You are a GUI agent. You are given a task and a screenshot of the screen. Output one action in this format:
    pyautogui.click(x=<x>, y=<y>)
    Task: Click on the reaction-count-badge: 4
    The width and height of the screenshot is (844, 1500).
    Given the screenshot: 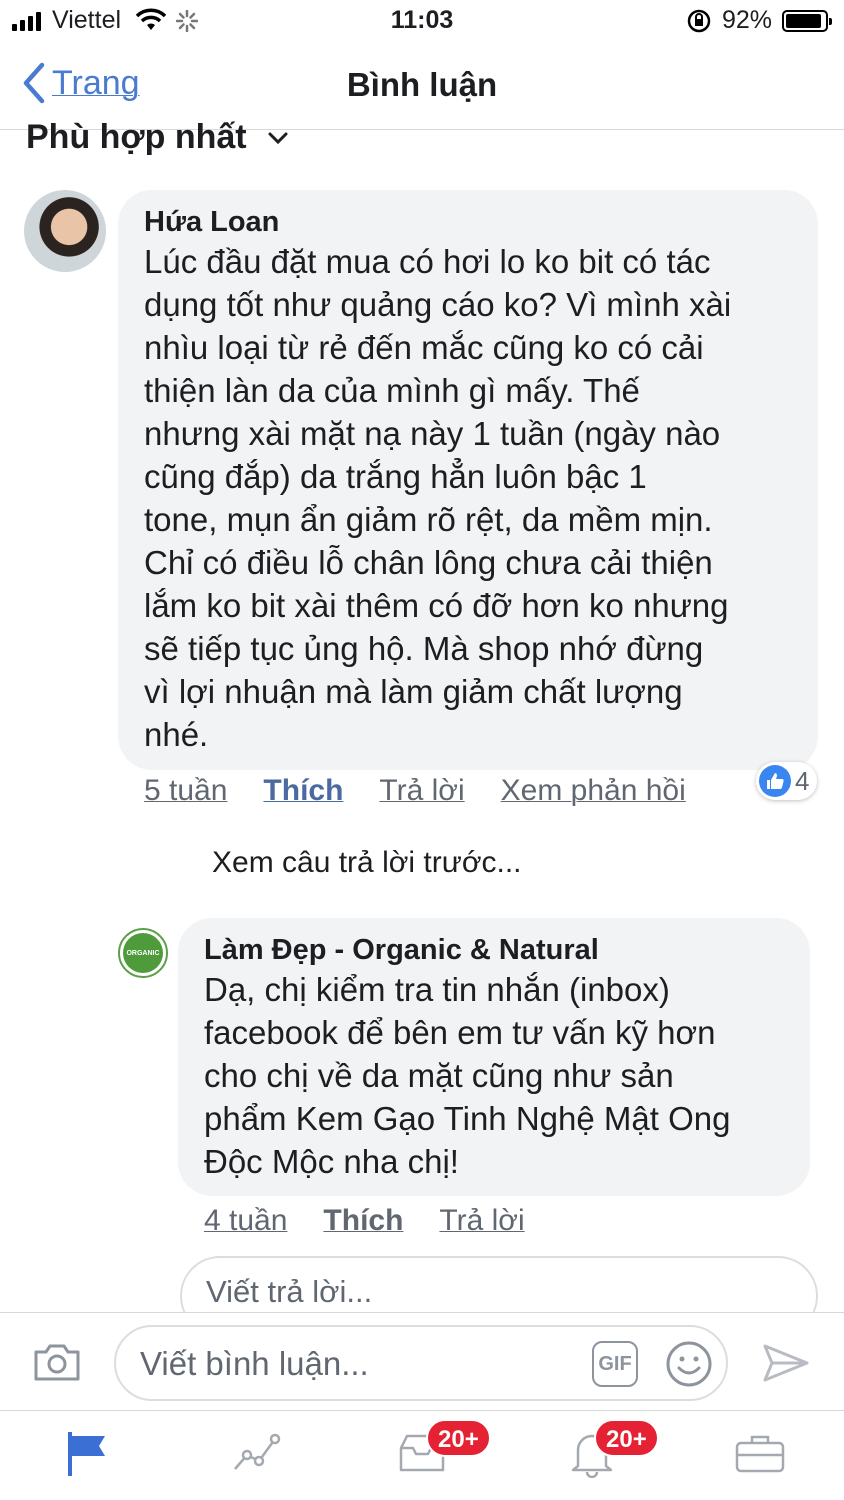 What is the action you would take?
    pyautogui.click(x=787, y=781)
    